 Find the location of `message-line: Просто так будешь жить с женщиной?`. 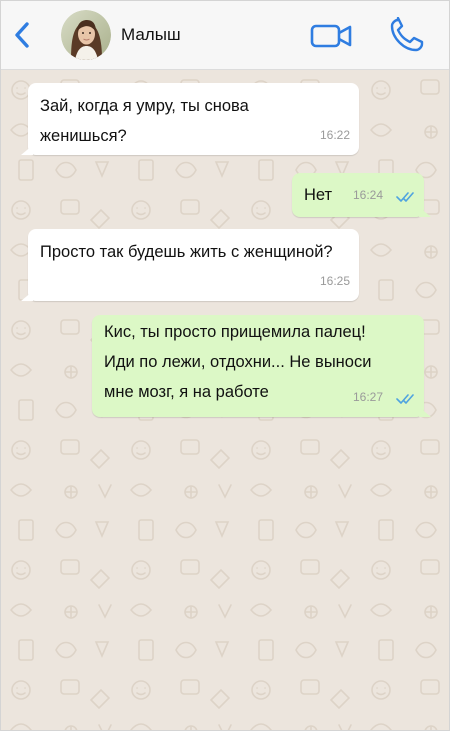

message-line: Просто так будешь жить с женщиной? is located at coordinates (186, 252).